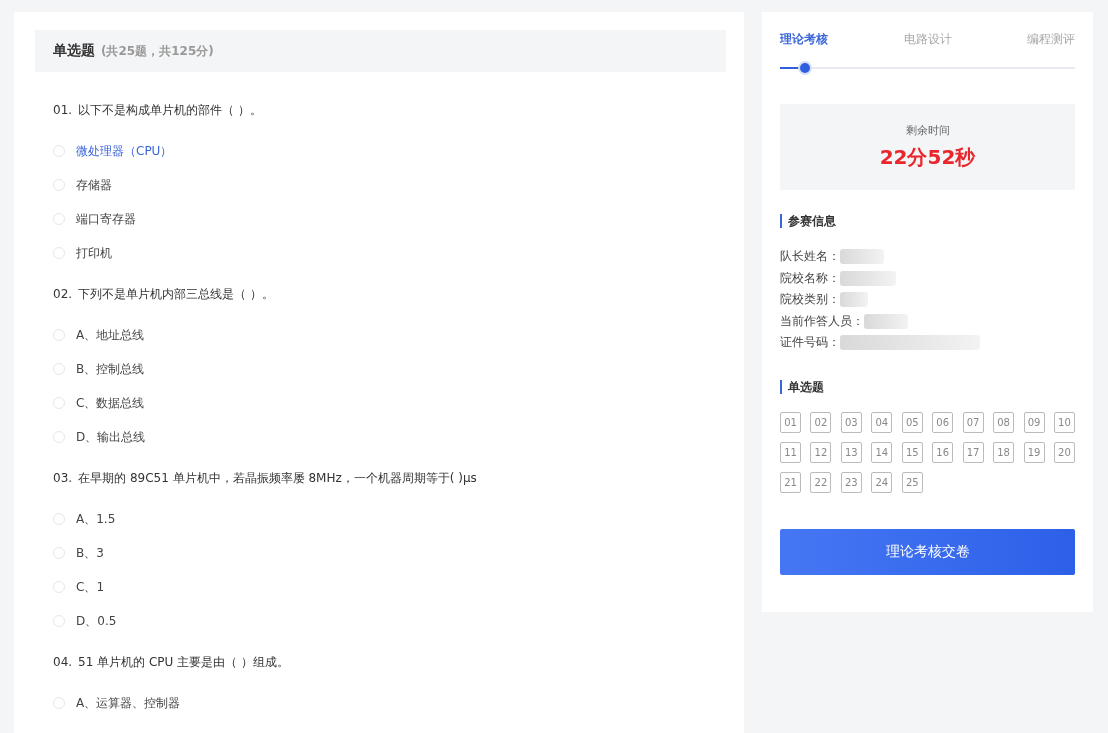 Image resolution: width=1108 pixels, height=733 pixels. What do you see at coordinates (106, 219) in the screenshot?
I see `option-label: 端口寄存器` at bounding box center [106, 219].